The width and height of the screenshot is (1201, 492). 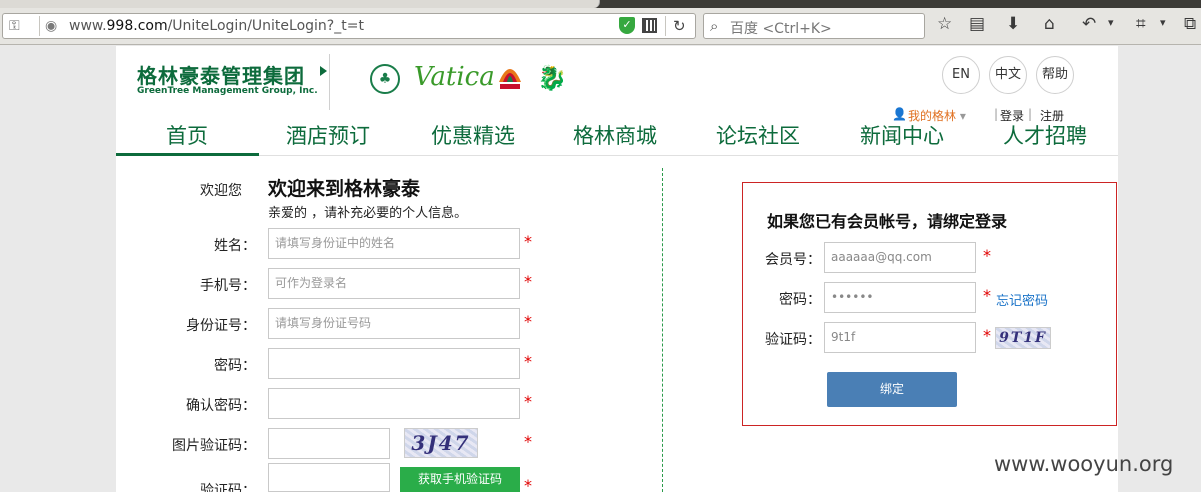 What do you see at coordinates (793, 340) in the screenshot?
I see `bind-captcha-label: 验证码：` at bounding box center [793, 340].